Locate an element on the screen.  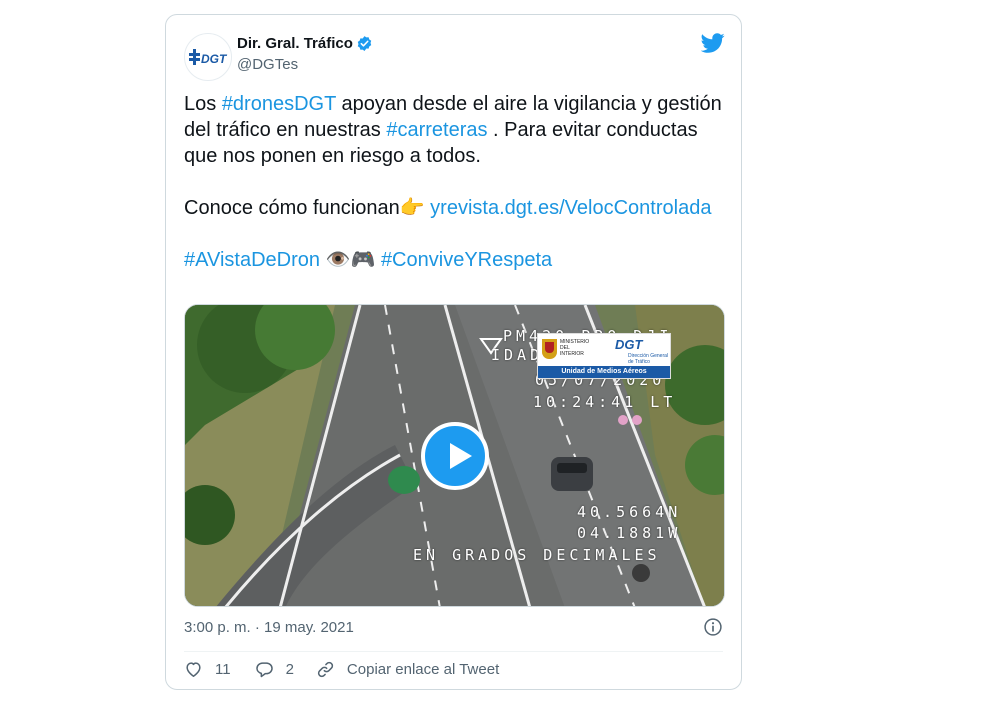
osd-time: 10:24:41 LT is located at coordinates (605, 402).